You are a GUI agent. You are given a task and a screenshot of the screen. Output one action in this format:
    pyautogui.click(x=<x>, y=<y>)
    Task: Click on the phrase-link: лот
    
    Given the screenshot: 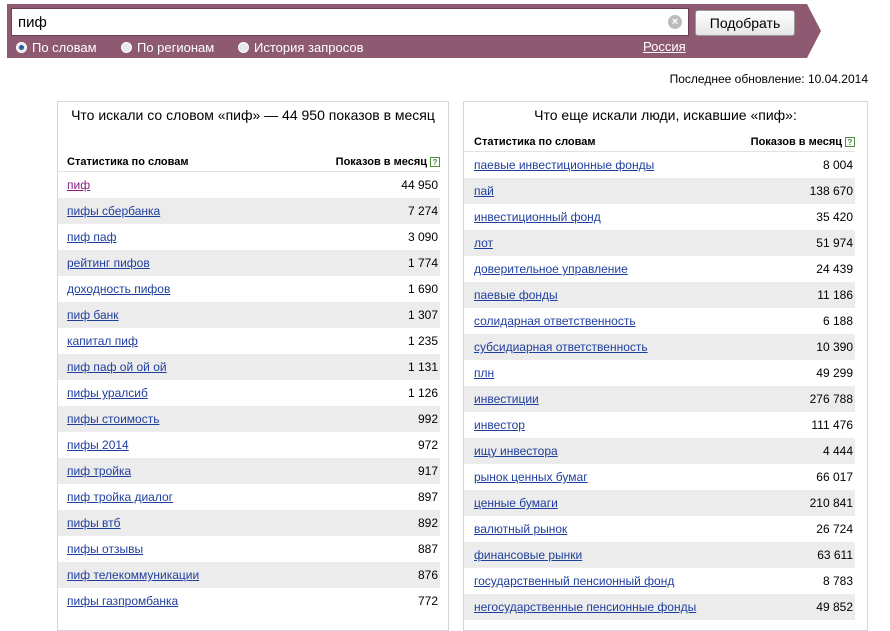 What is the action you would take?
    pyautogui.click(x=483, y=243)
    